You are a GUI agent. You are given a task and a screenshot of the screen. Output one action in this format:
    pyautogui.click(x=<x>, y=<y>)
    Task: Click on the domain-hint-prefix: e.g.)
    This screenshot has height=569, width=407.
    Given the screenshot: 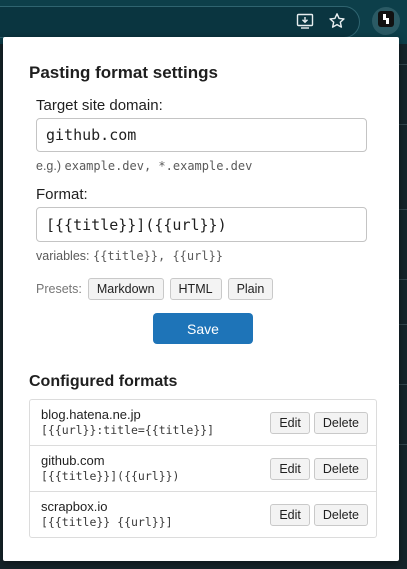 What is the action you would take?
    pyautogui.click(x=50, y=166)
    